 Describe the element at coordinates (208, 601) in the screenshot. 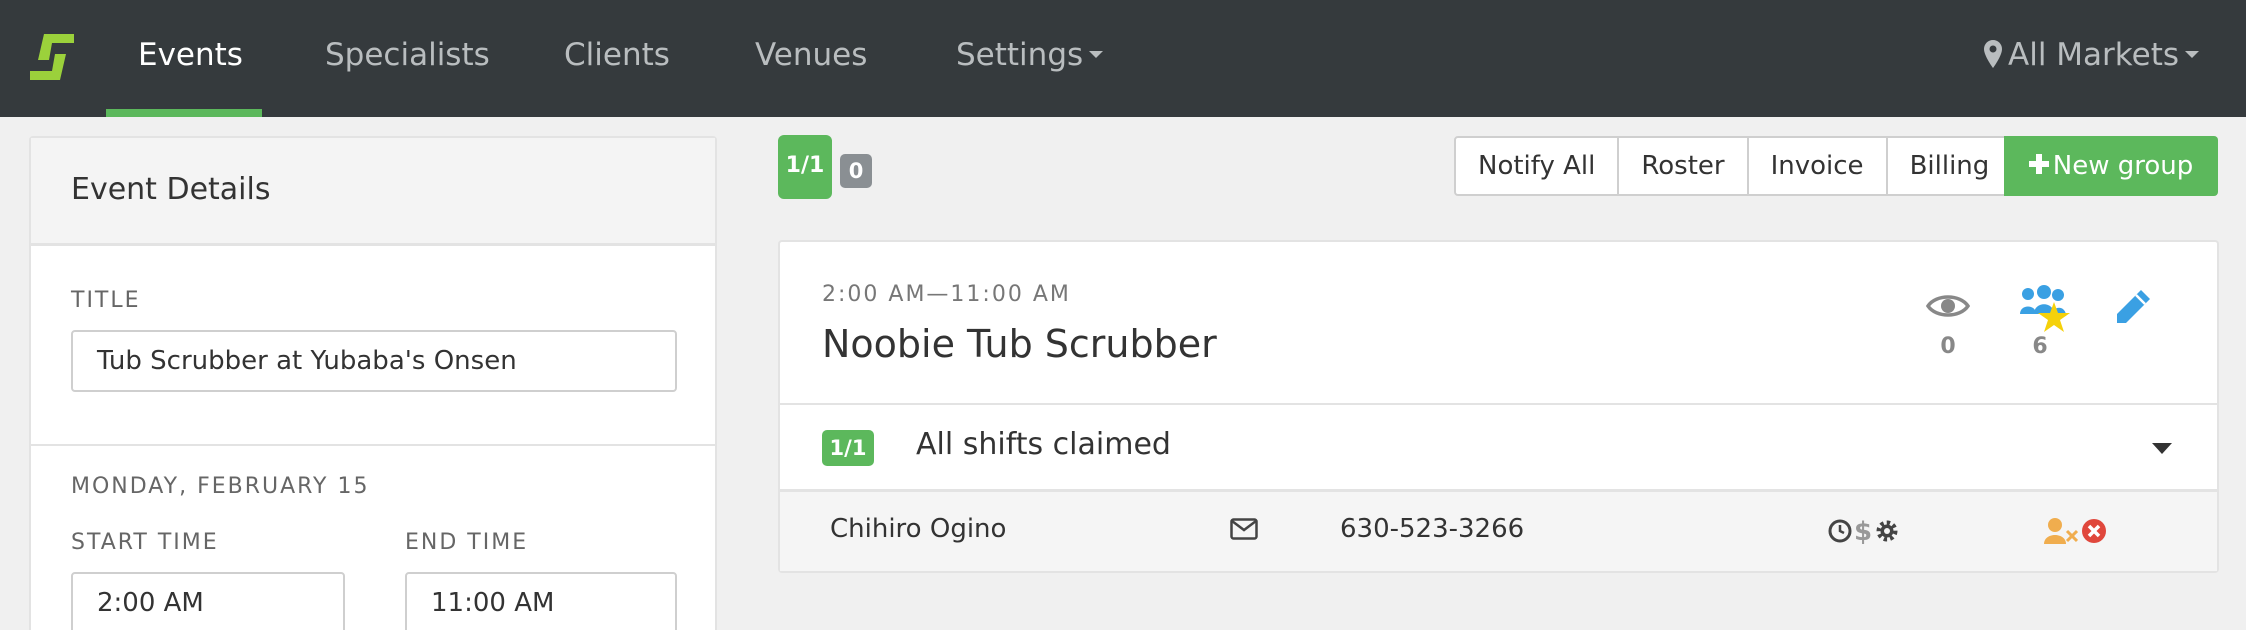

I see `start-time-input: 2:00 AM` at that location.